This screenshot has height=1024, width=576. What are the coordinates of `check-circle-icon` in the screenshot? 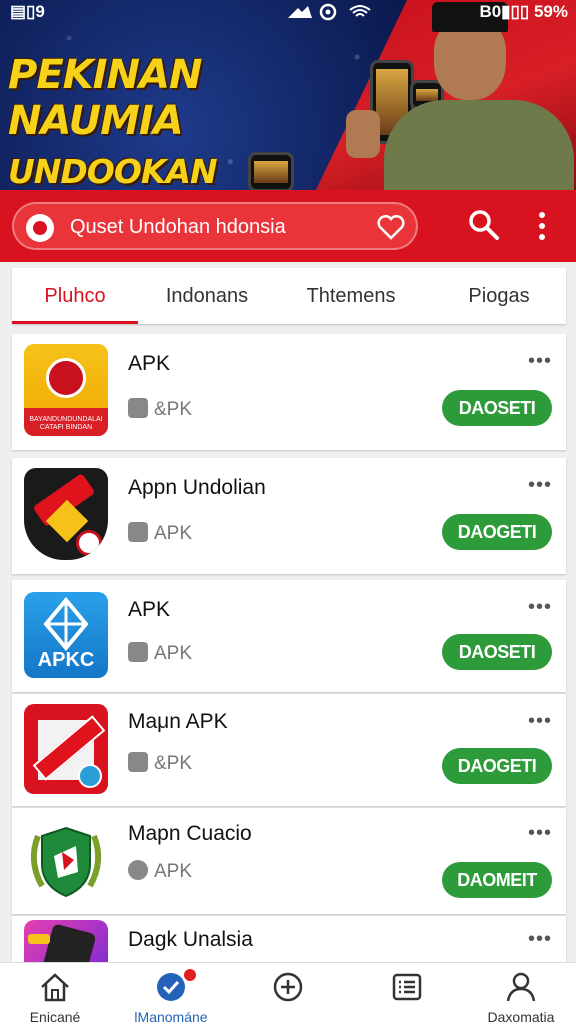 It's located at (171, 987).